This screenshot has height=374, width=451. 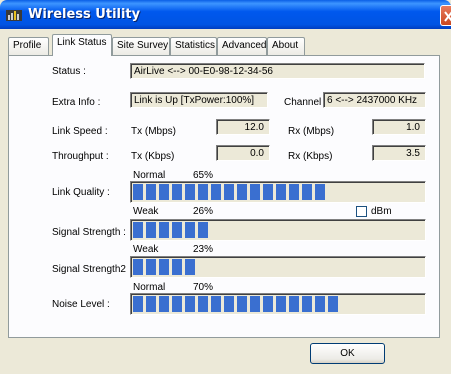 What do you see at coordinates (153, 156) in the screenshot?
I see `tx-kbps-label: Tx (Kbps)` at bounding box center [153, 156].